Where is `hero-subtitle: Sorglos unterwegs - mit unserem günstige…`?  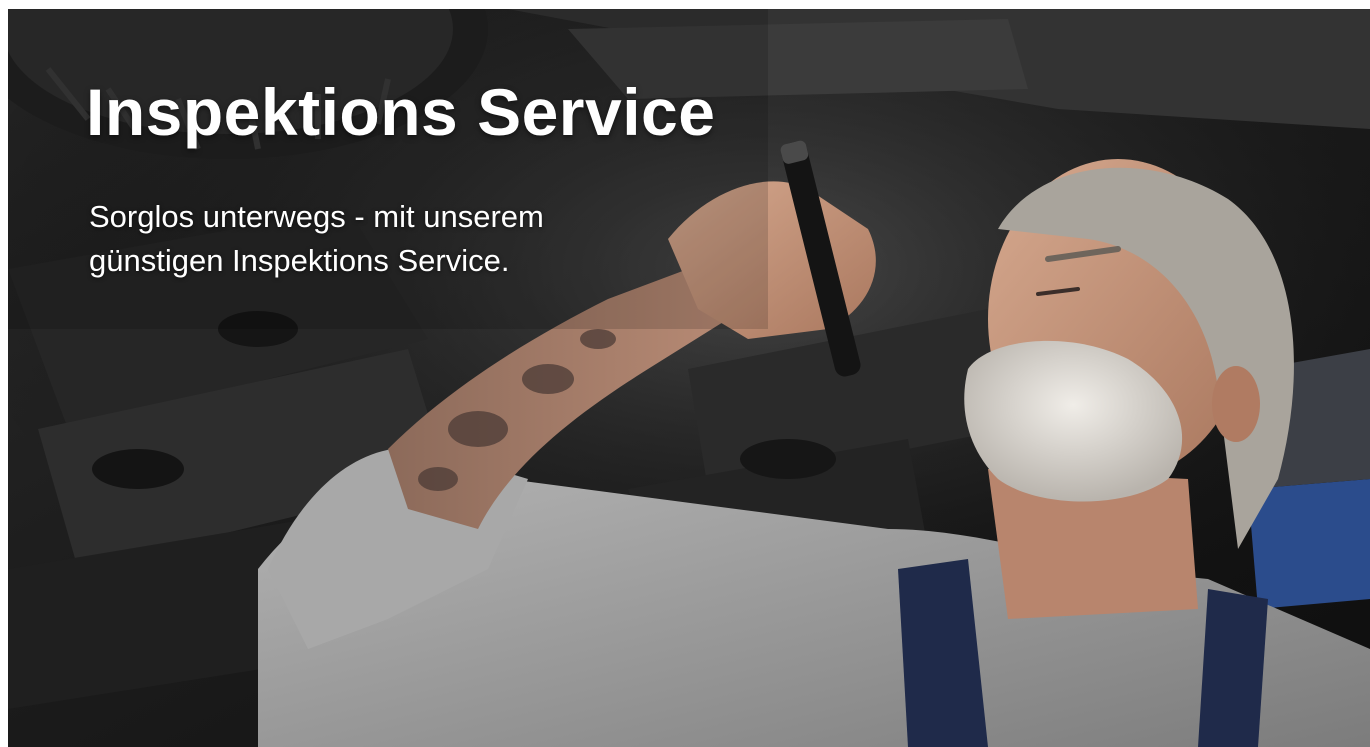
hero-subtitle: Sorglos unterwegs - mit unserem günstige… is located at coordinates (409, 239).